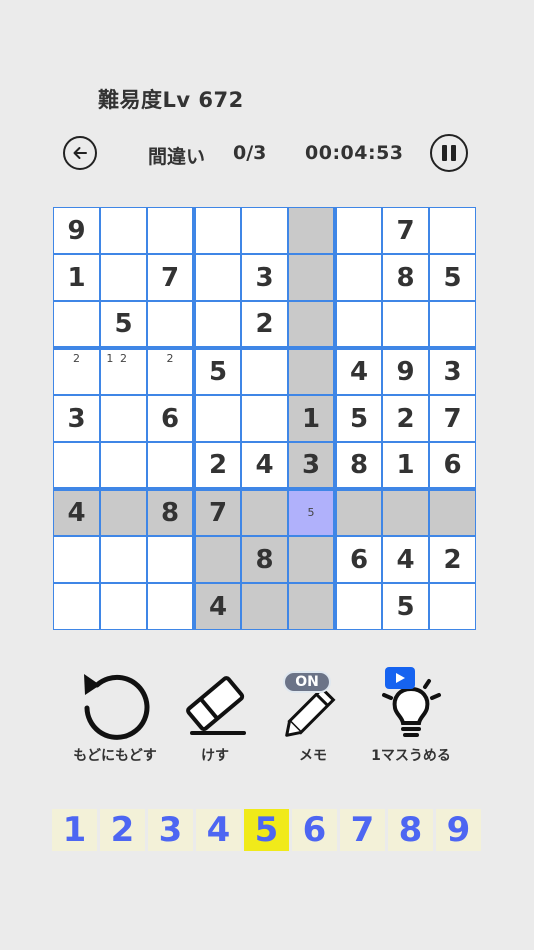 This screenshot has width=534, height=950. What do you see at coordinates (362, 830) in the screenshot?
I see `number-key-7: 7` at bounding box center [362, 830].